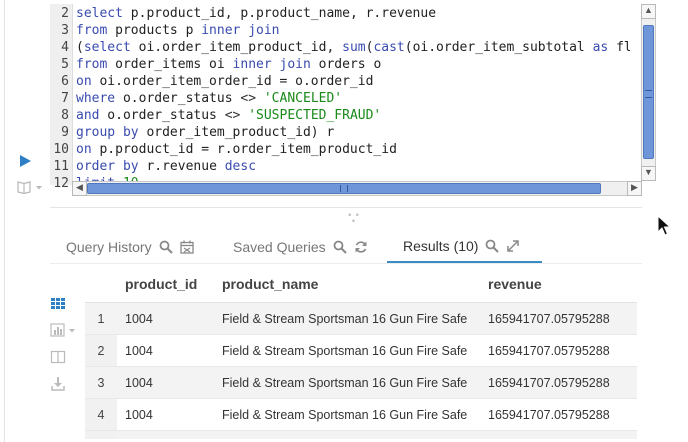 This screenshot has width=688, height=442. Describe the element at coordinates (4, 221) in the screenshot. I see `page-left-border` at that location.